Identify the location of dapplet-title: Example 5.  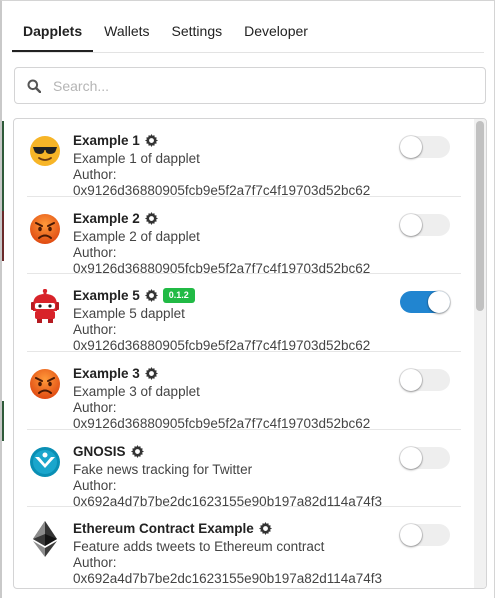
(106, 296).